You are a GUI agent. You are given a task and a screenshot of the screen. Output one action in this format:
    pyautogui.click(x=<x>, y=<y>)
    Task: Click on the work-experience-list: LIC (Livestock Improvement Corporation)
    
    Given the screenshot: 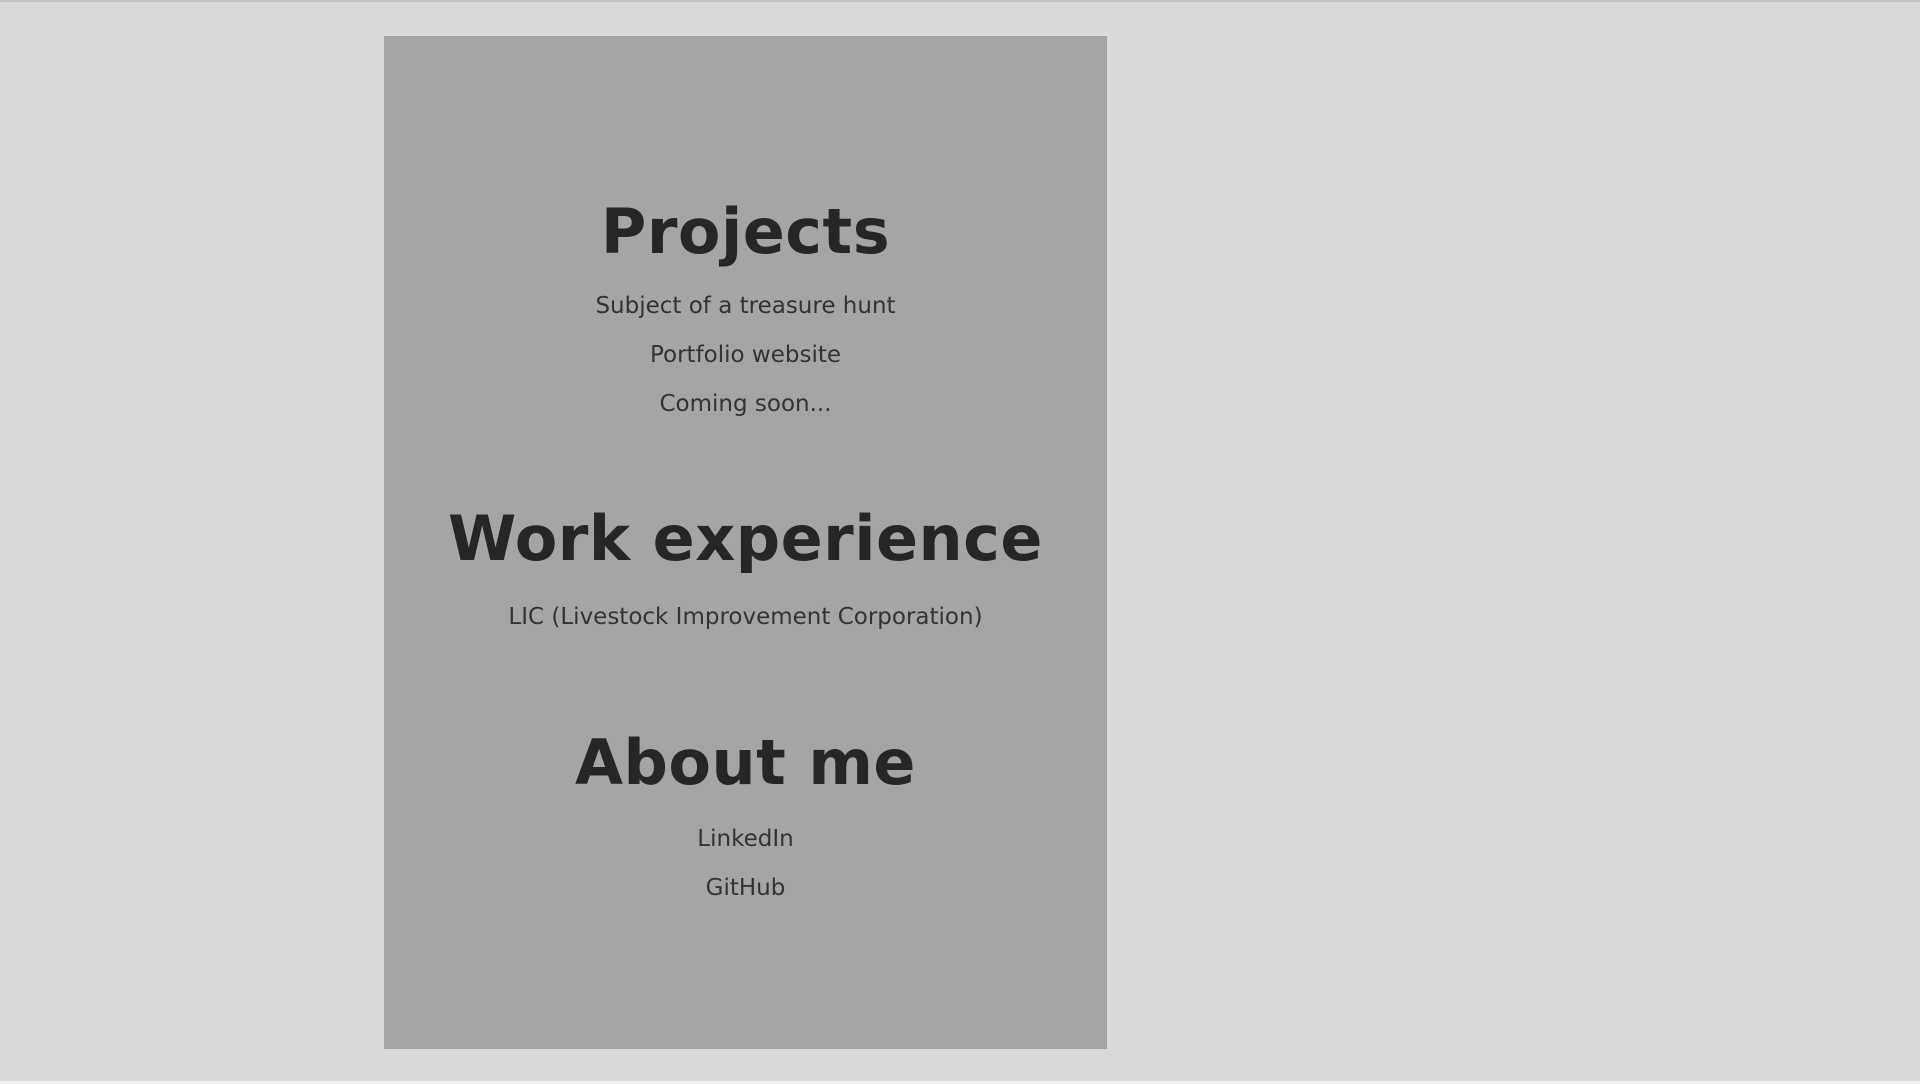 What is the action you would take?
    pyautogui.click(x=745, y=617)
    